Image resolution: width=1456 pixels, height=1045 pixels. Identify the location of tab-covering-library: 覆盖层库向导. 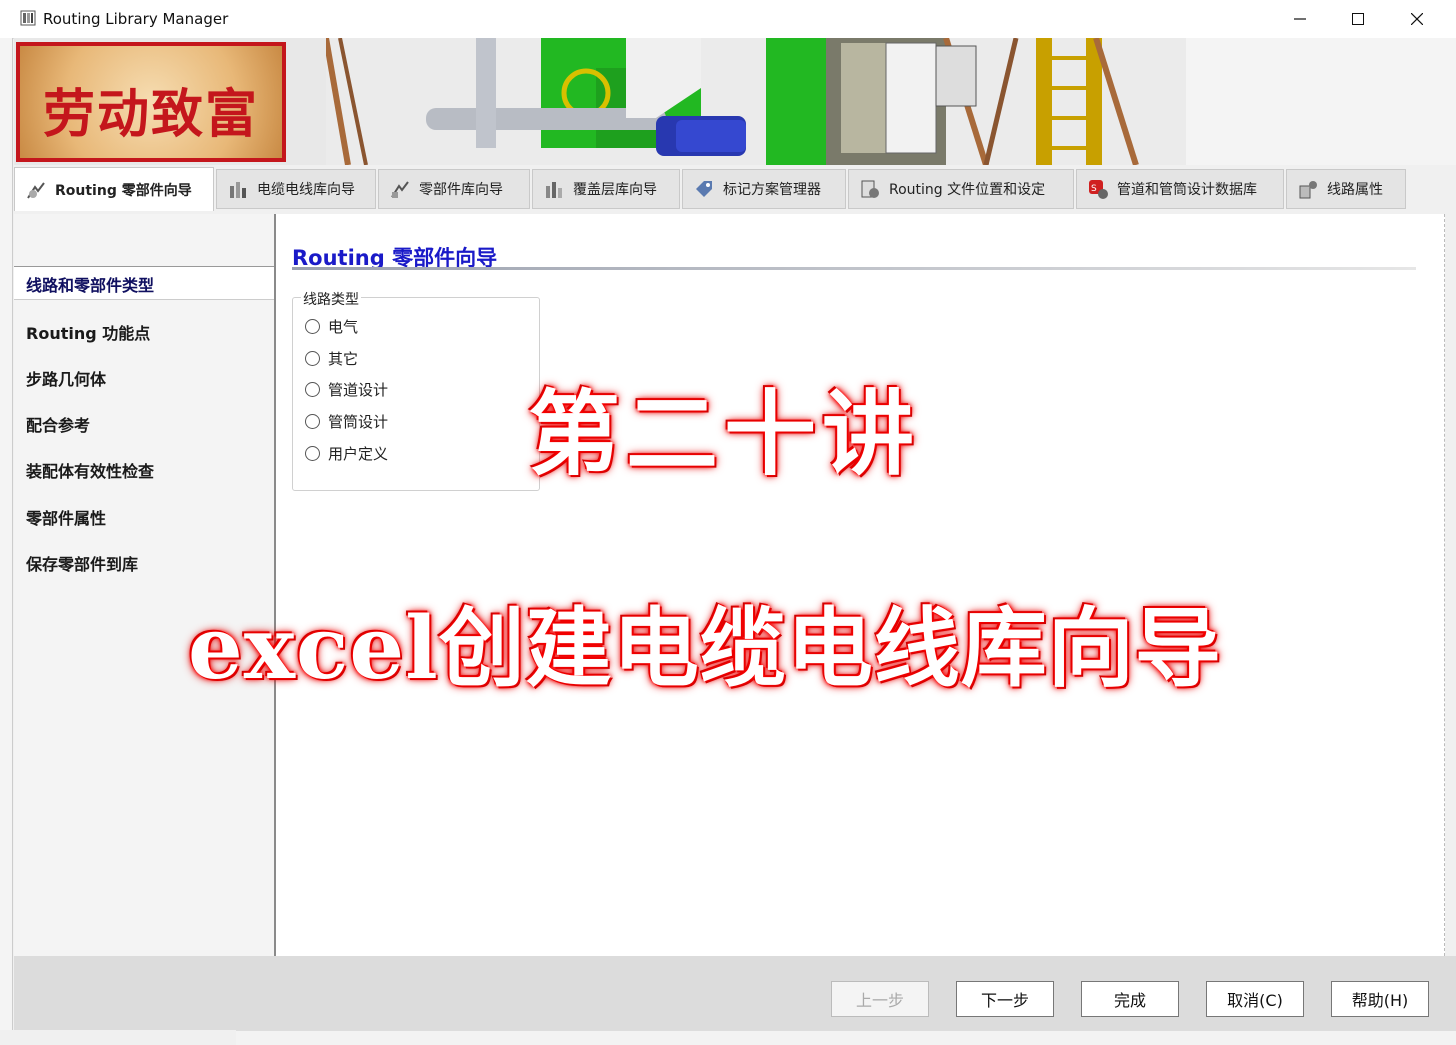
(606, 189).